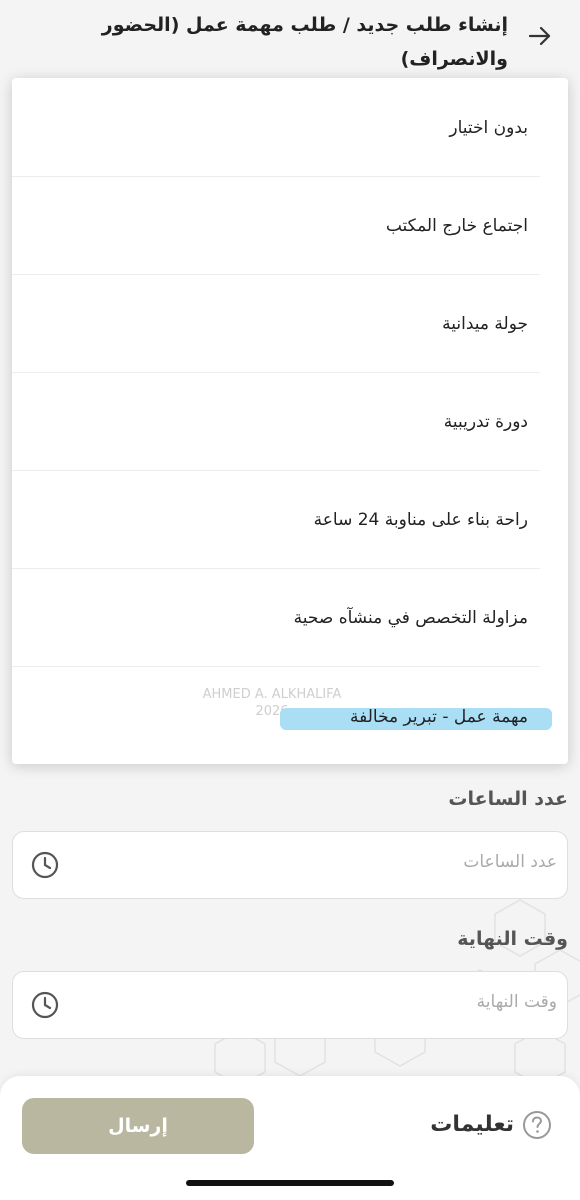 This screenshot has width=580, height=1200. I want to click on option-training-course: دورة تدريبية, so click(486, 422).